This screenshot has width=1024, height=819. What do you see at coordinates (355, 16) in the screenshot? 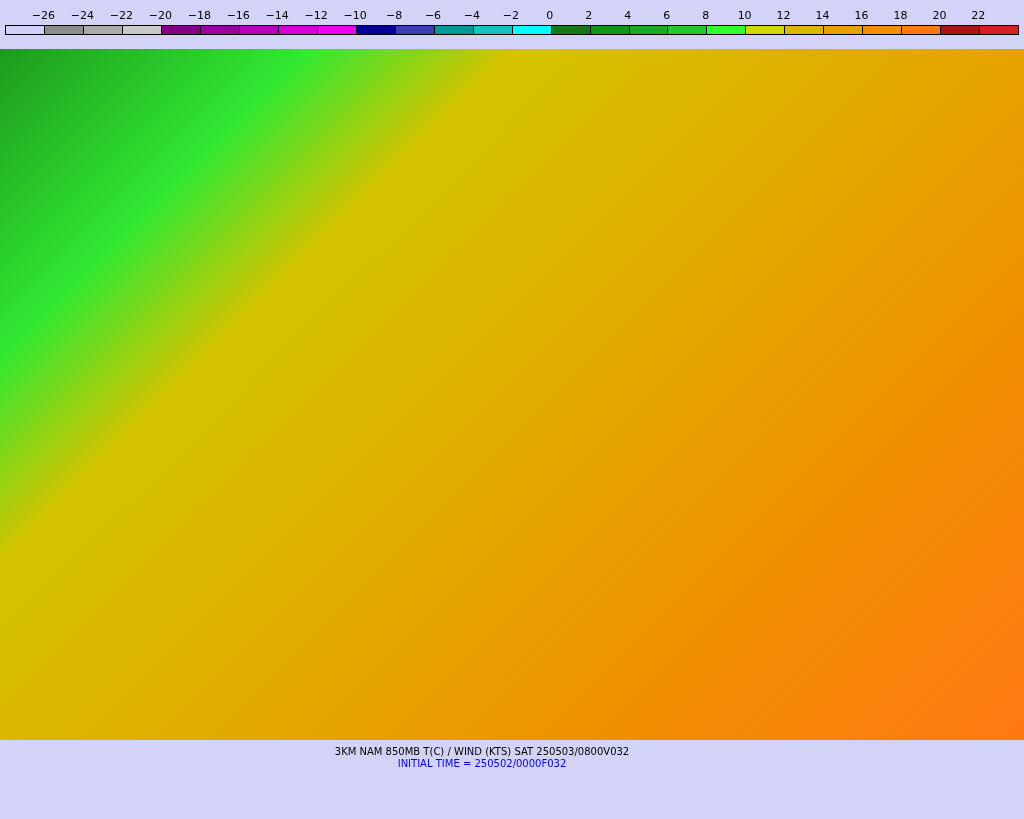
I see `legend-label: −10` at bounding box center [355, 16].